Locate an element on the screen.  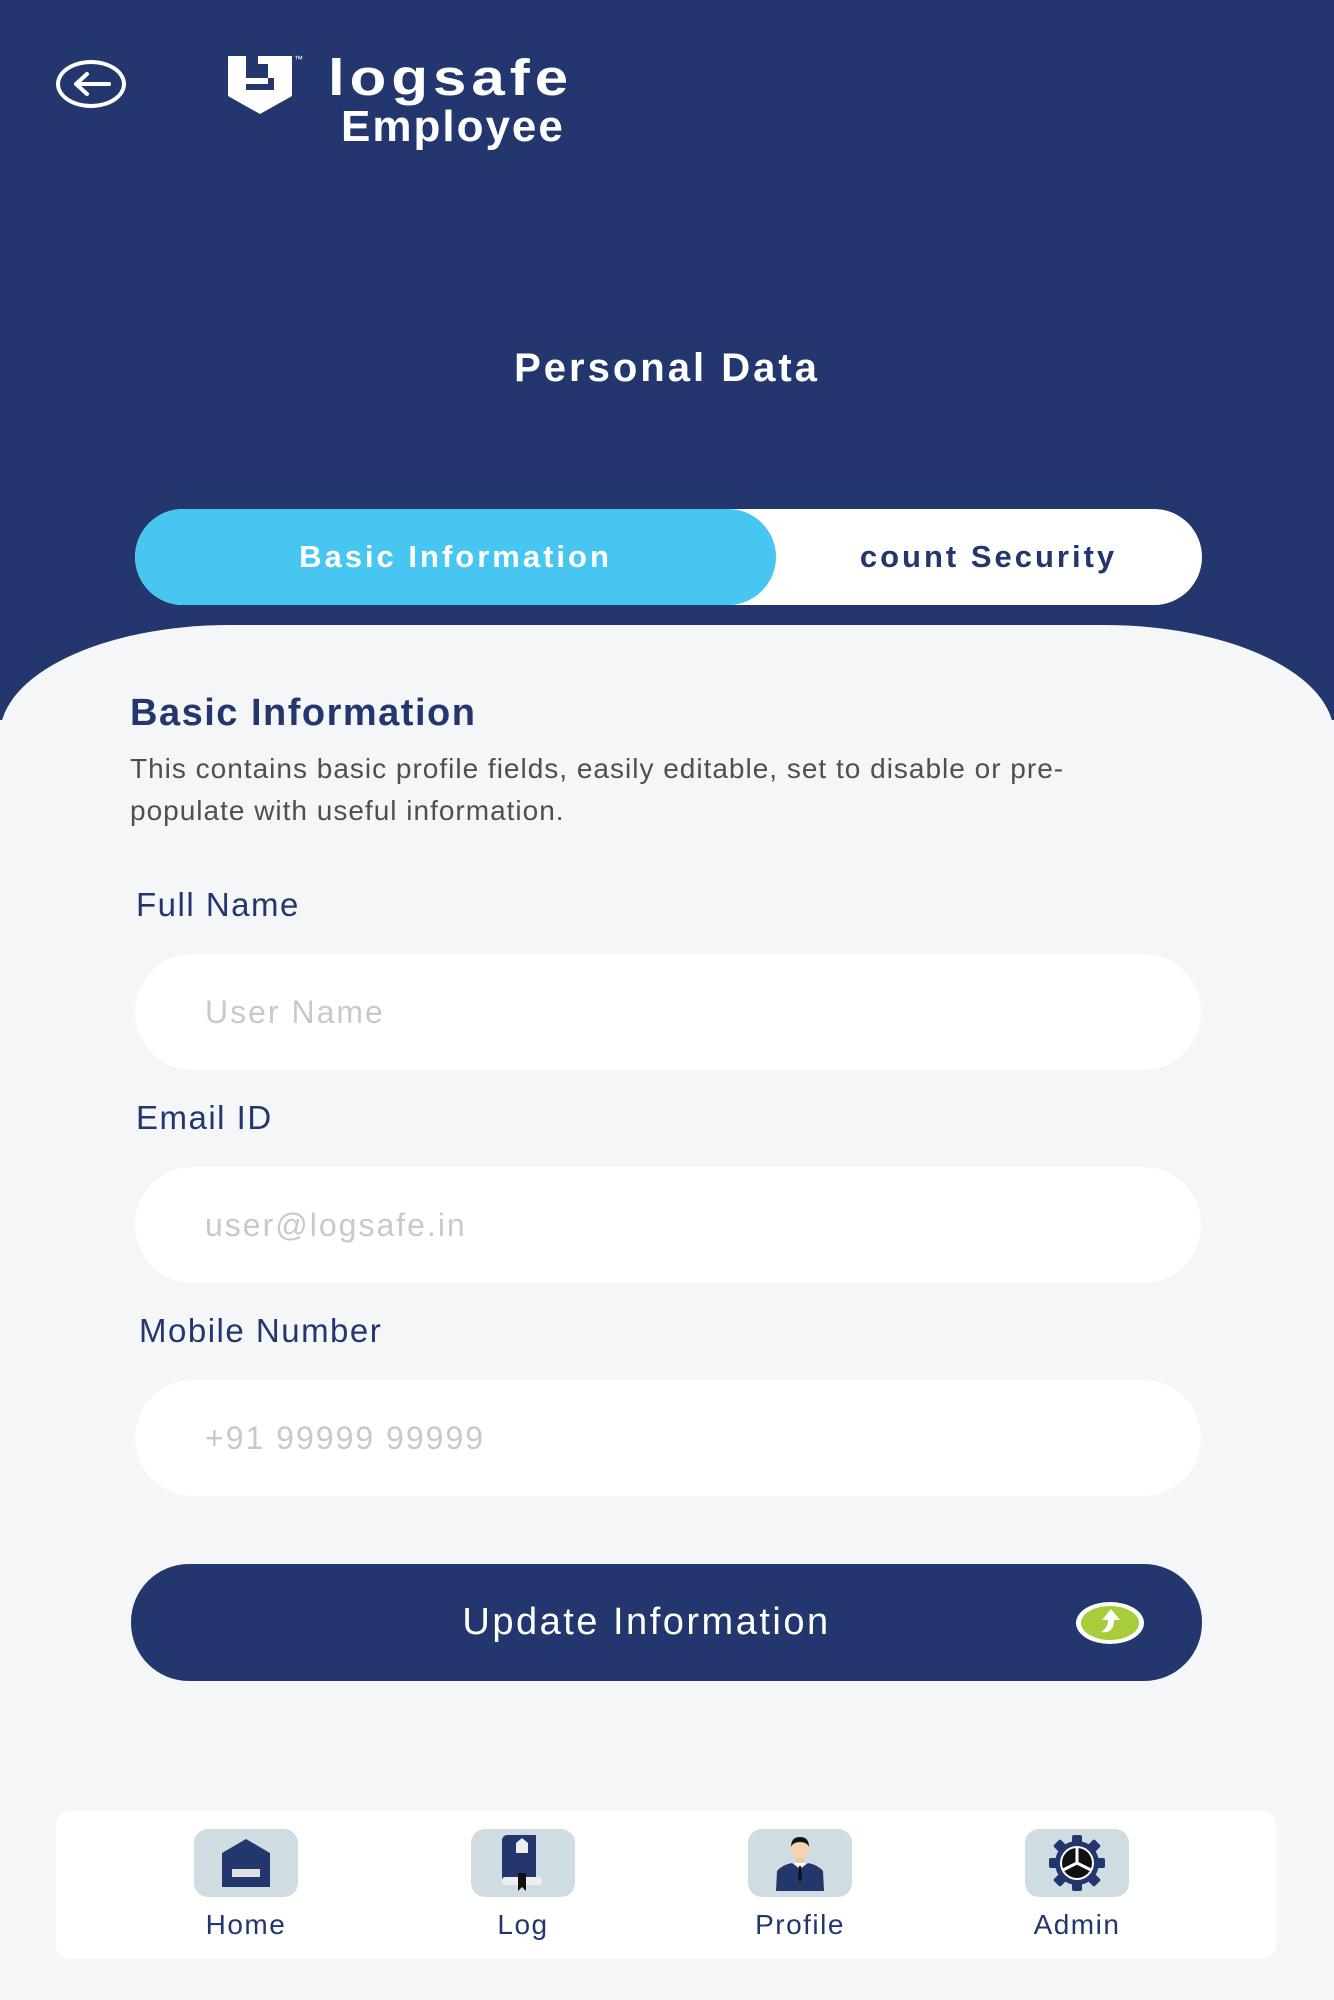
log-book-icon is located at coordinates (522, 1863).